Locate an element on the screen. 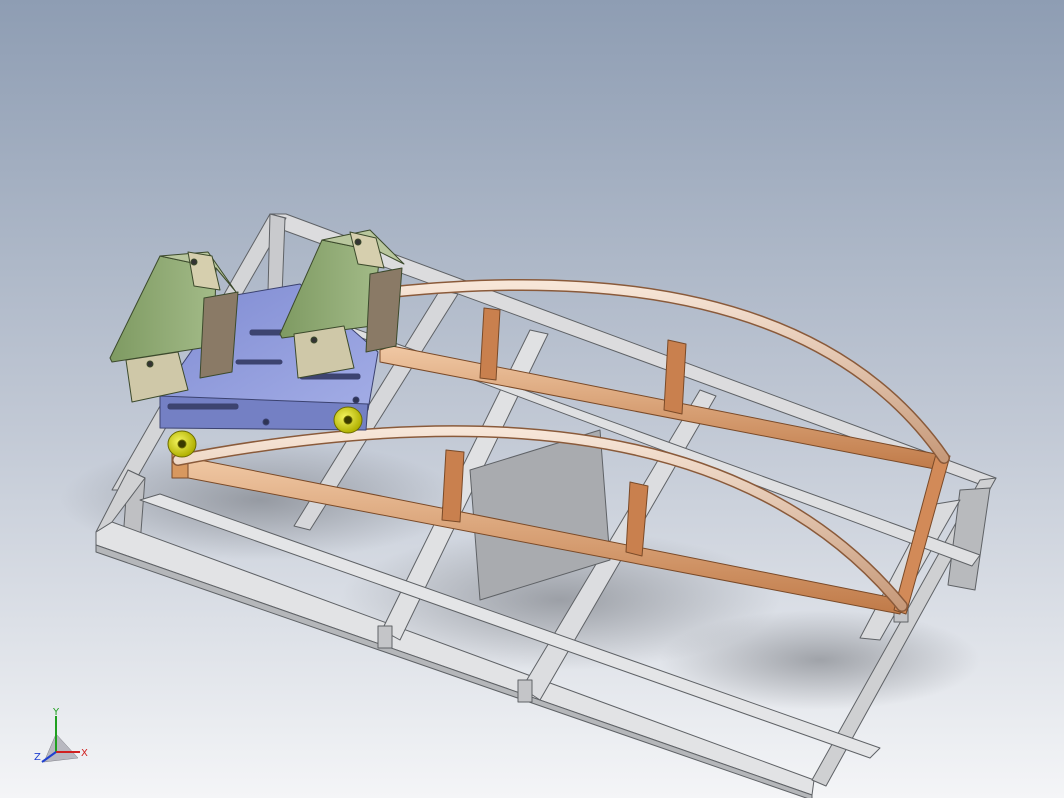  seat-right-frame is located at coordinates (384, 310).